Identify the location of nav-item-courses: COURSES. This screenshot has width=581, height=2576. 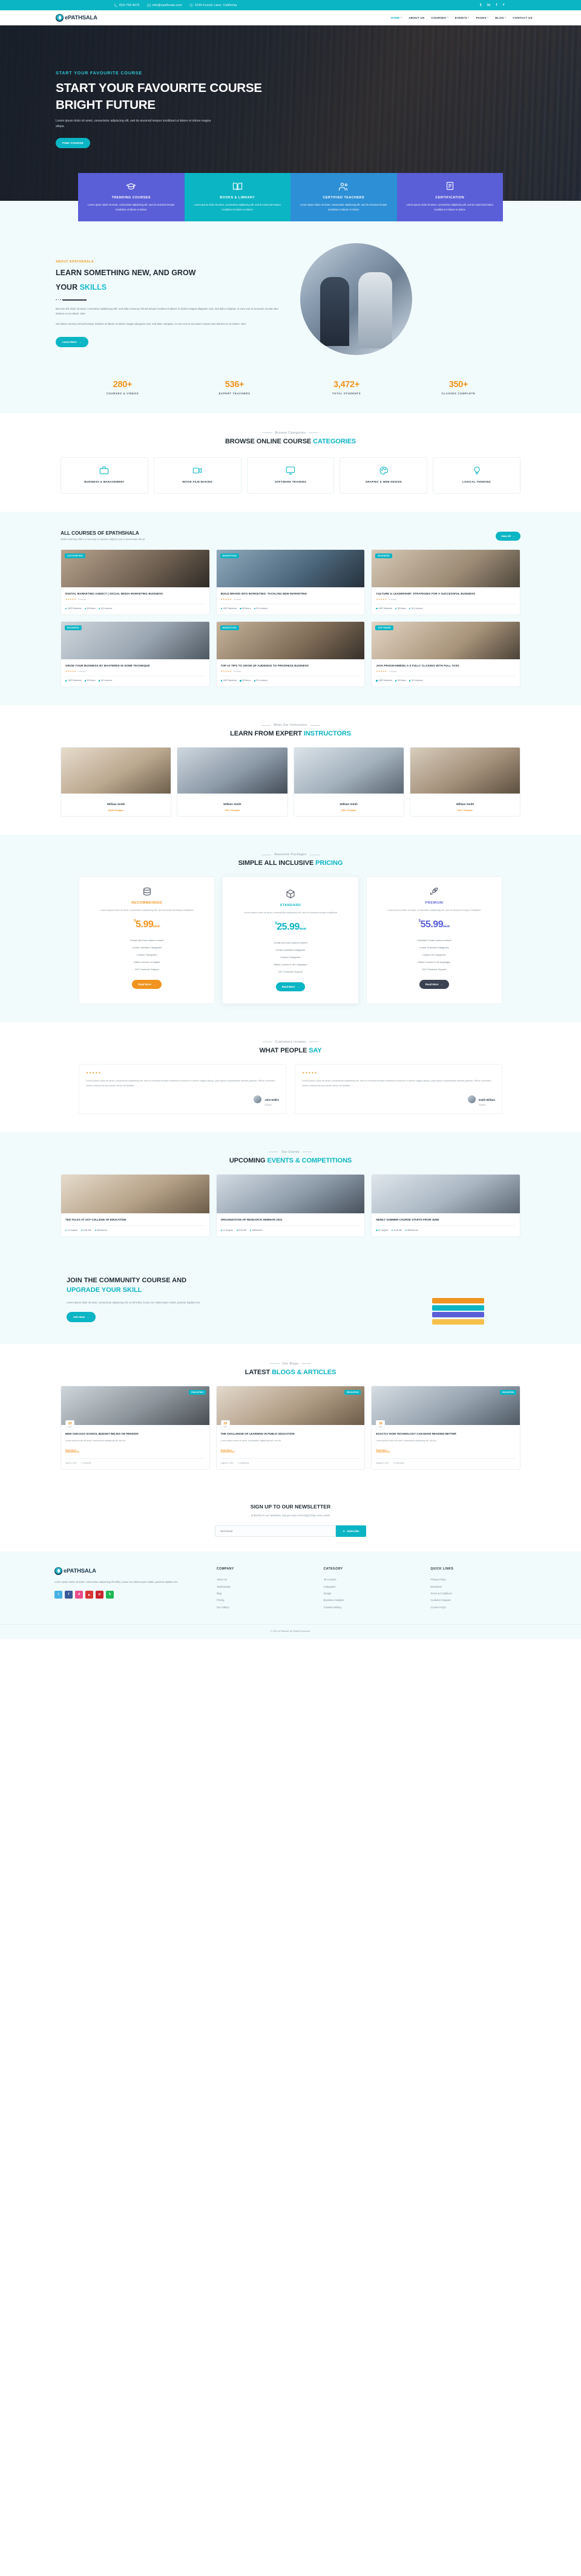
(439, 17).